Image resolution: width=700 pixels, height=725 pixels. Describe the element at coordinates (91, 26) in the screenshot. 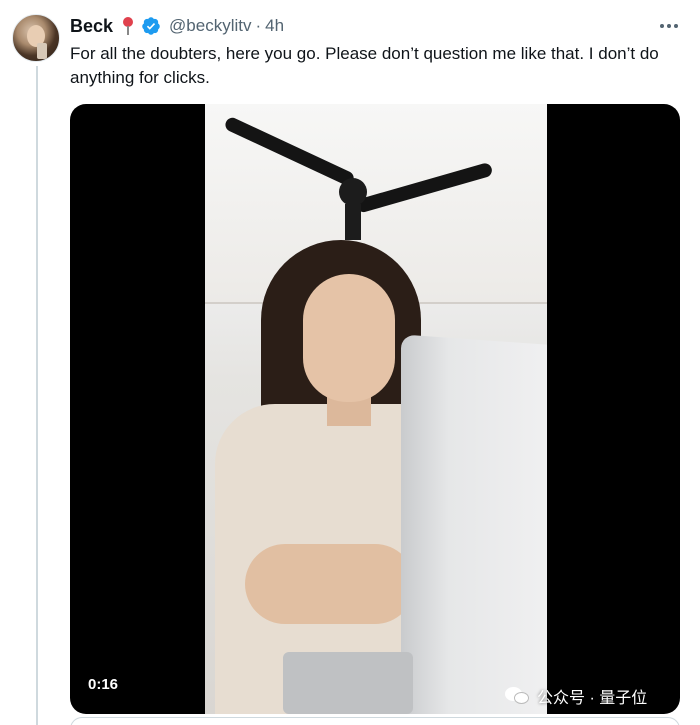

I see `author-name: Beck` at that location.